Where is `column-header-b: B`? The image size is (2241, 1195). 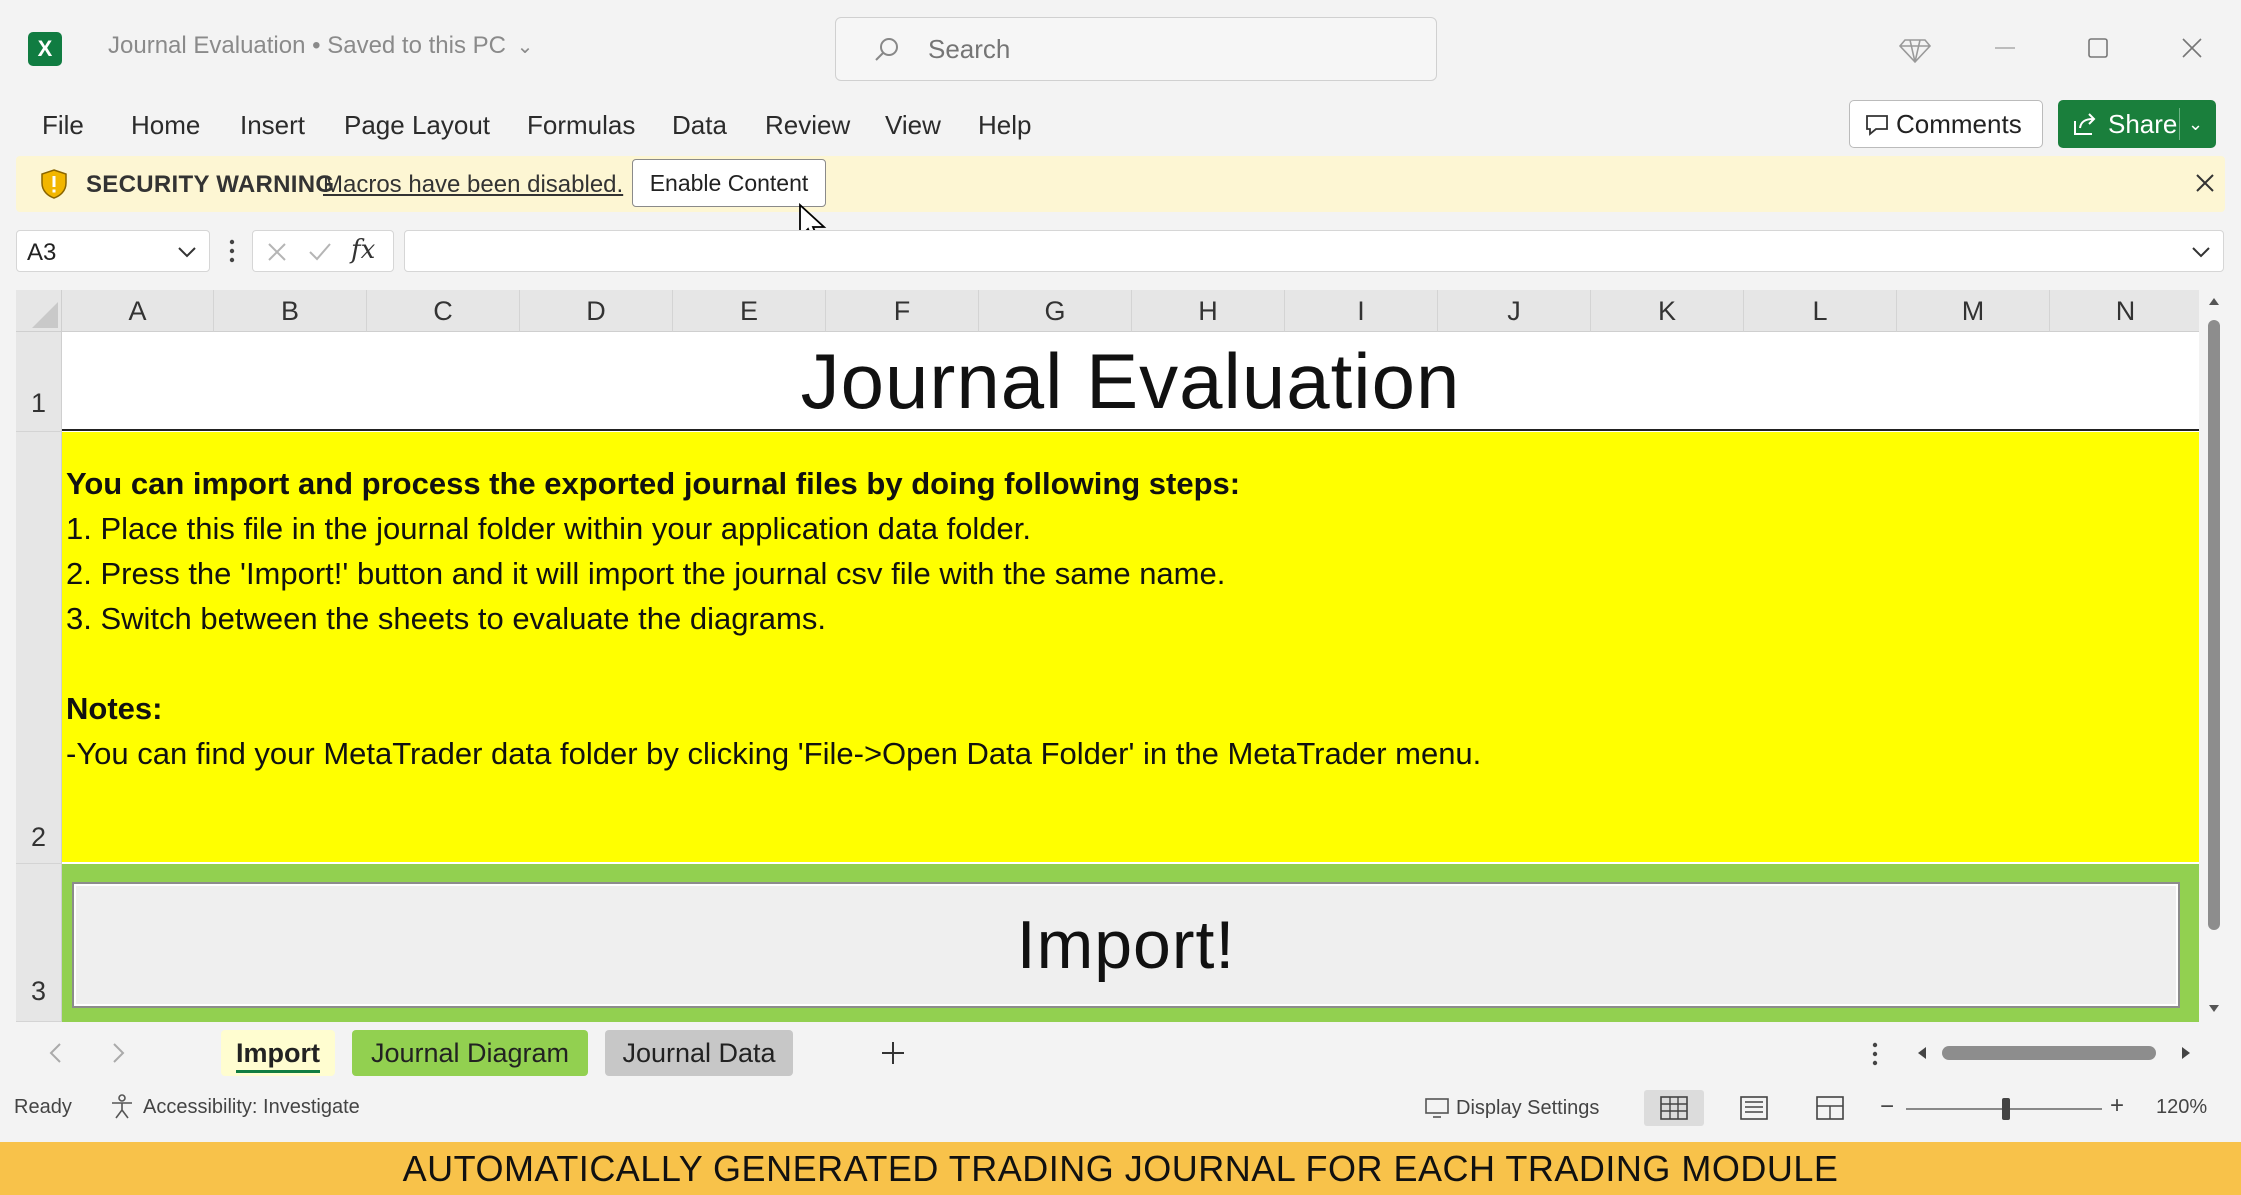
column-header-b: B is located at coordinates (290, 311).